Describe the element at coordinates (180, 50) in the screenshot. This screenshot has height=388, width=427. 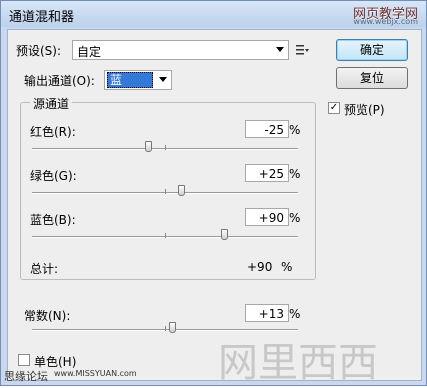
I see `preset-select: 自定` at that location.